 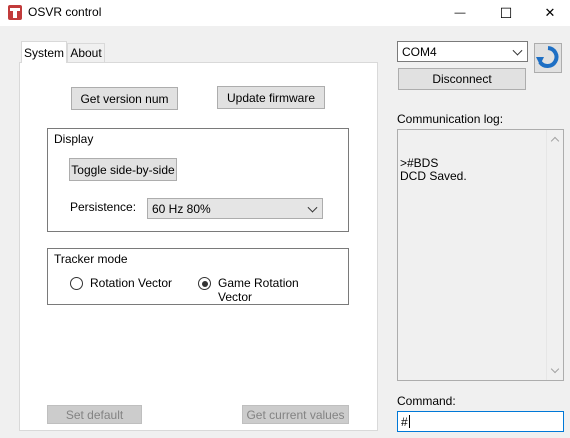 I want to click on radio-game-rotation-vector: Game Rotation Vector, so click(x=263, y=290).